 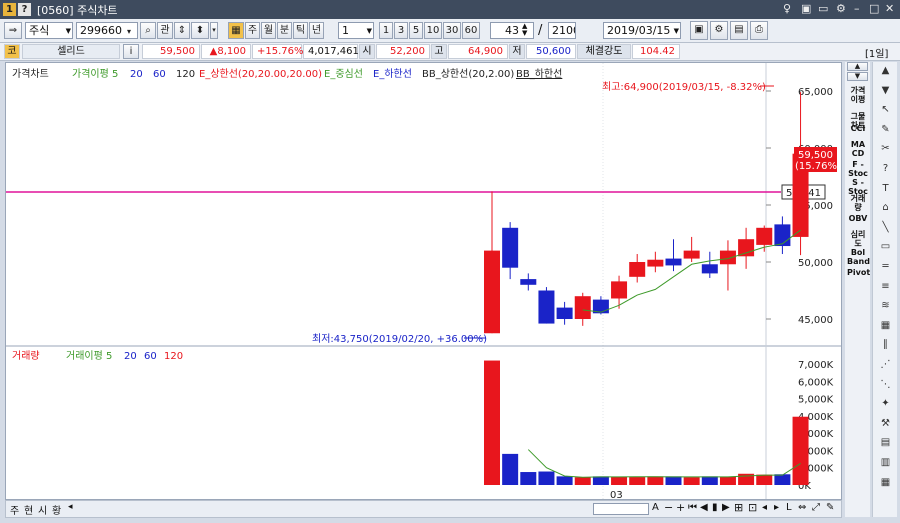 What do you see at coordinates (386, 30) in the screenshot?
I see `unit-1: 1` at bounding box center [386, 30].